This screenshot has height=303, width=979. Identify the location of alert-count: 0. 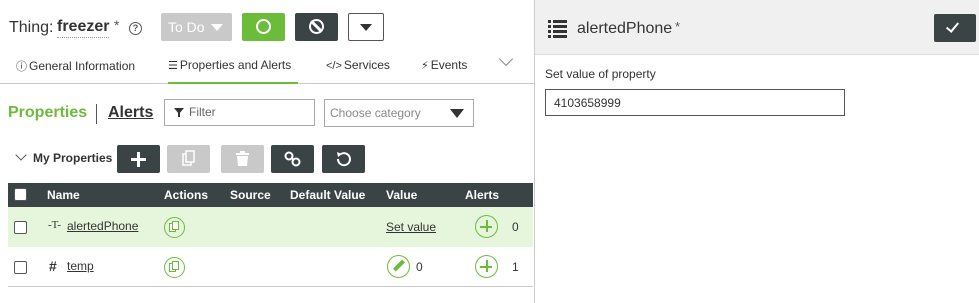
(515, 227).